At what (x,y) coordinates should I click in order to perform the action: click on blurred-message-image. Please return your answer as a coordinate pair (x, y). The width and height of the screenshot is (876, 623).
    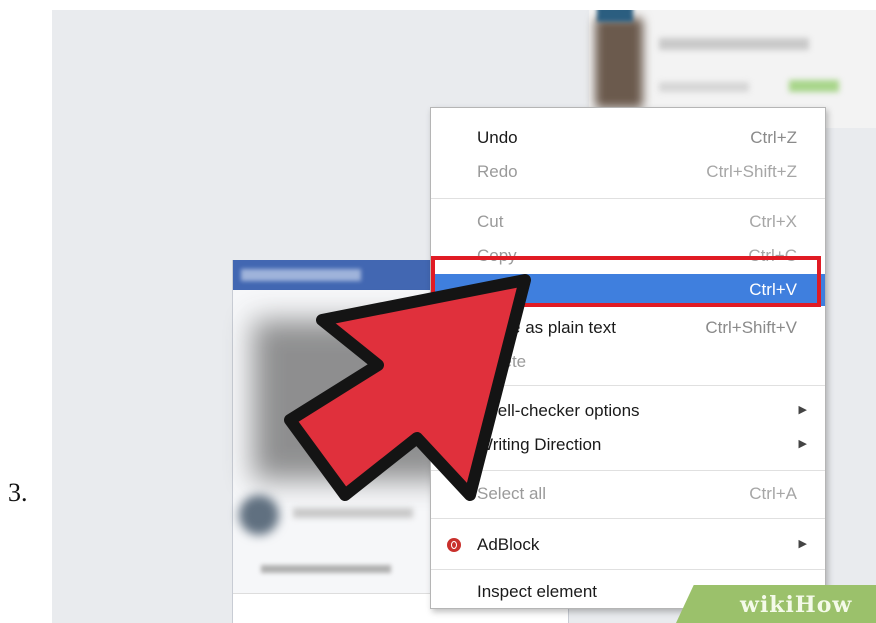
    Looking at the image, I should click on (353, 400).